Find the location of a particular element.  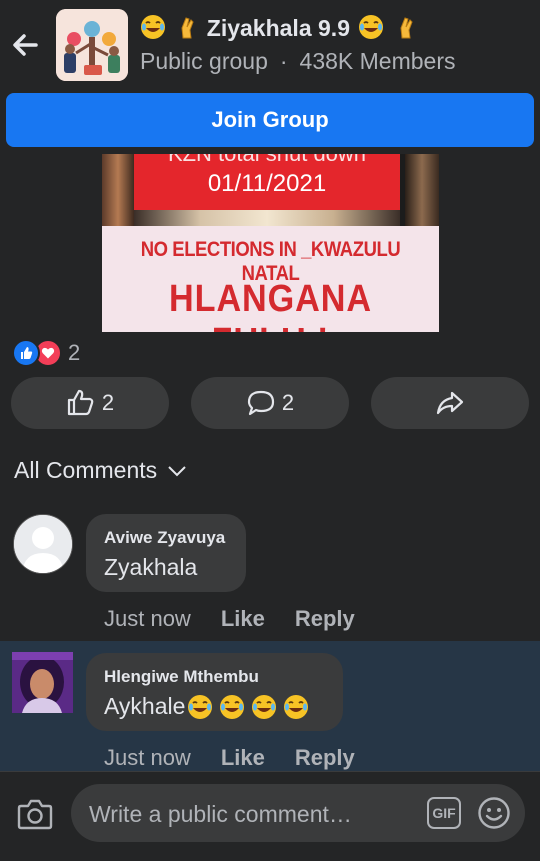

group-name-text: Ziyakhala 9.9 is located at coordinates (278, 28).